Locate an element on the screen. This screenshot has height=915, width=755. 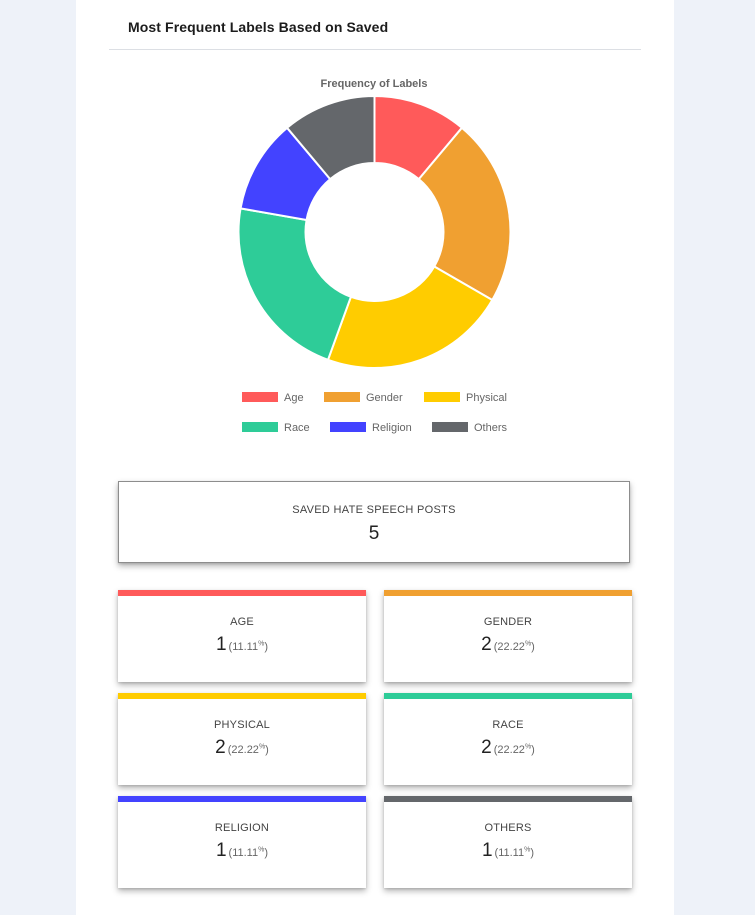
stat-label: OTHERS is located at coordinates (508, 828).